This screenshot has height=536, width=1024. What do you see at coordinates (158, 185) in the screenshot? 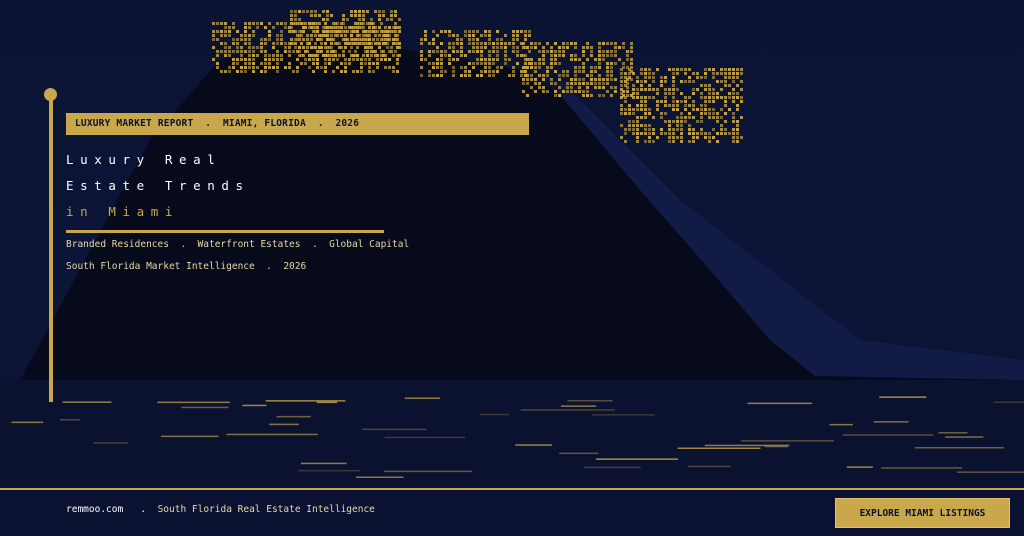
I see `headline-line-2: Estate Trends` at bounding box center [158, 185].